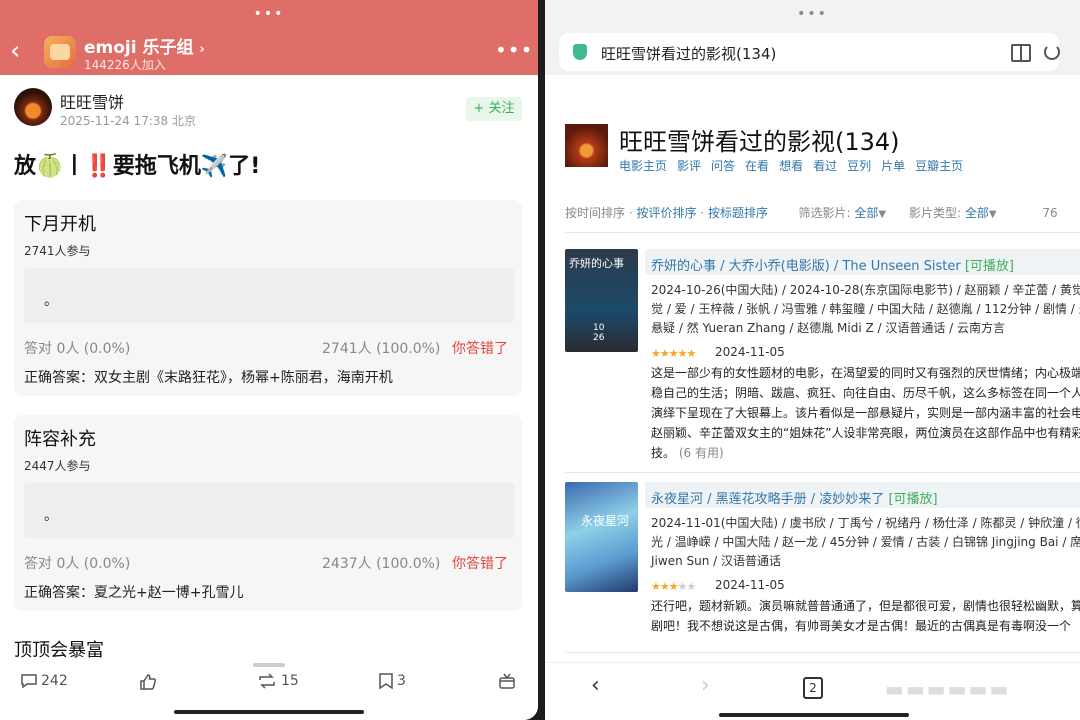  Describe the element at coordinates (813, 688) in the screenshot. I see `tabs-button: 2` at that location.